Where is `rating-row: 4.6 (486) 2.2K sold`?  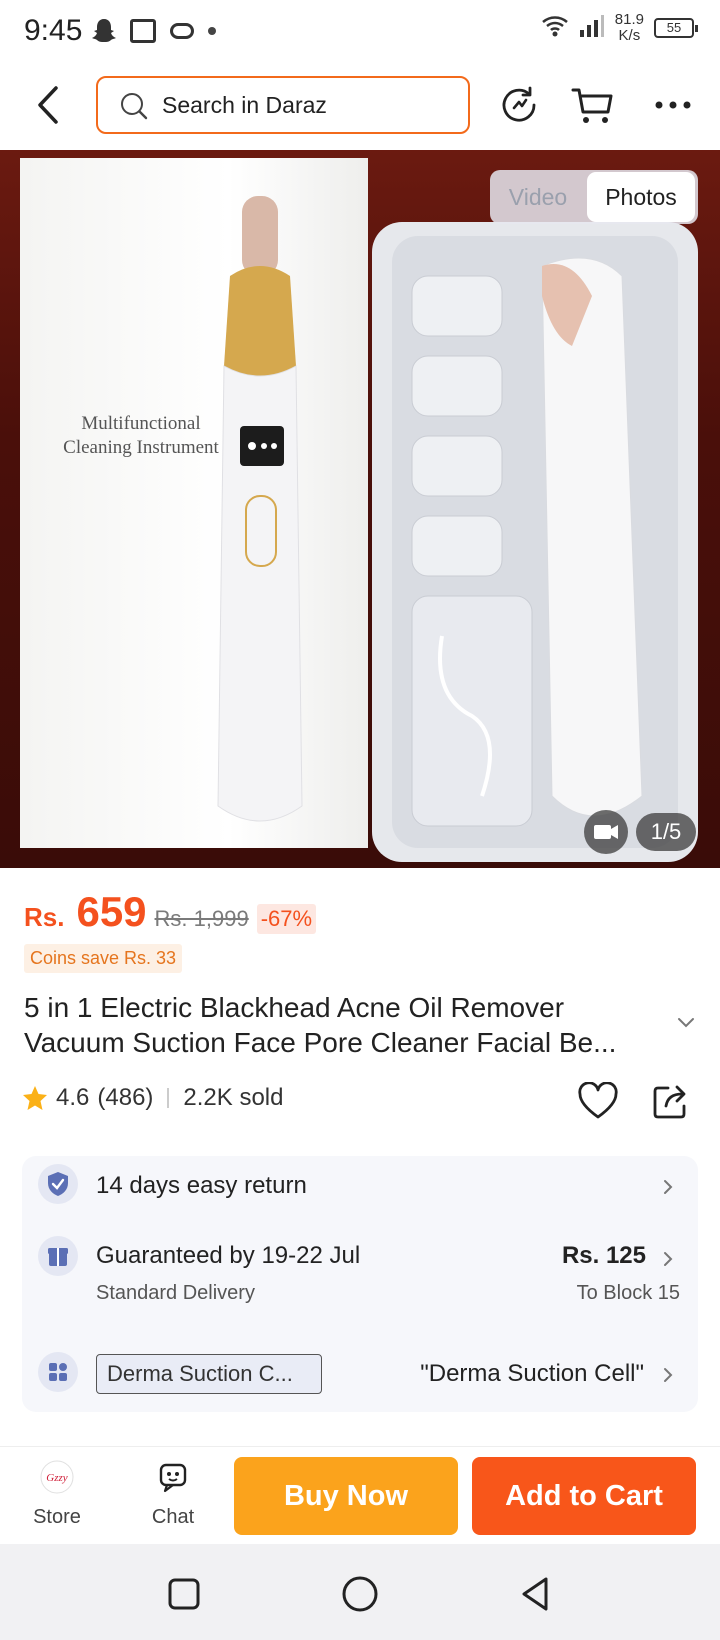 rating-row: 4.6 (486) 2.2K sold is located at coordinates (152, 1098).